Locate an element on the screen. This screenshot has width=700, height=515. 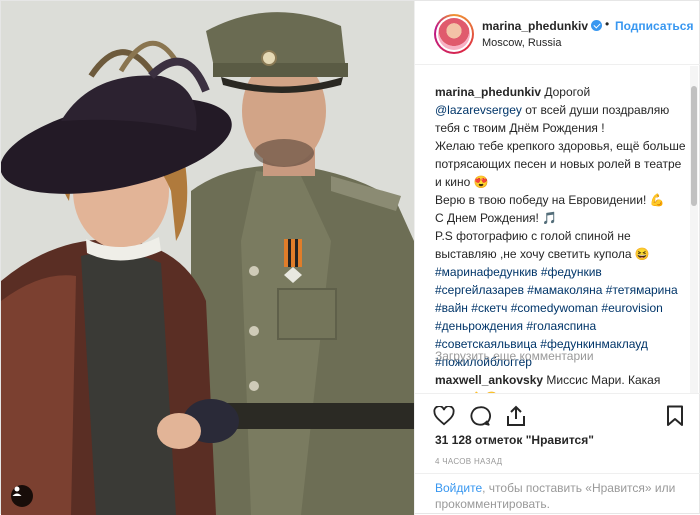
post-timestamp: 4 часов назад is located at coordinates (468, 461).